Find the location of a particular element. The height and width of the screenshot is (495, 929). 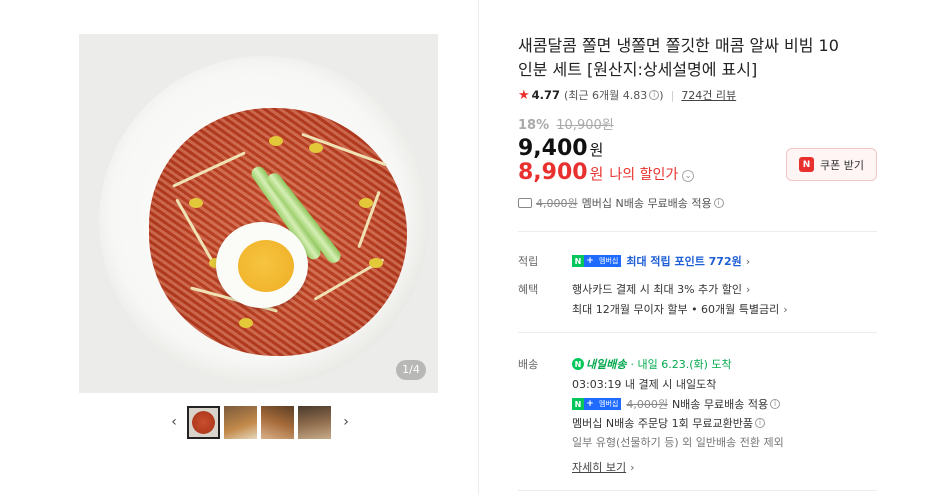

card-benefit-row: 행사카드 결제 시 최대 3% 추가 할인 › is located at coordinates (661, 289).